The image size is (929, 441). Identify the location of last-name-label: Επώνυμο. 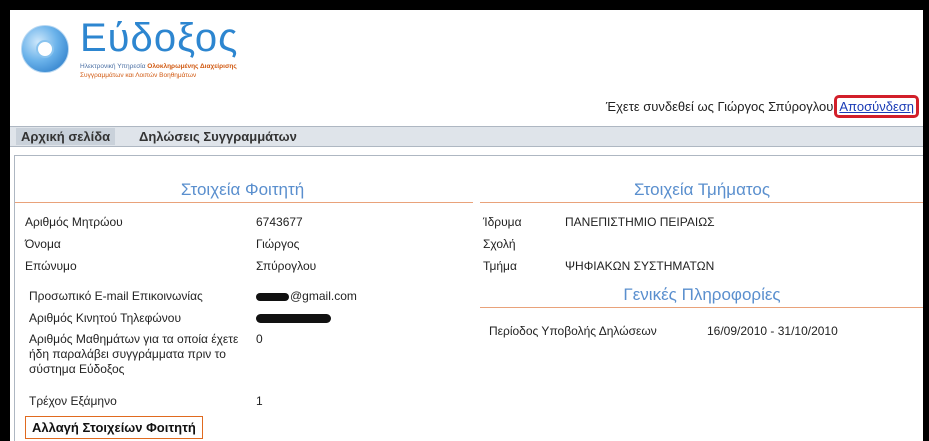
(51, 266).